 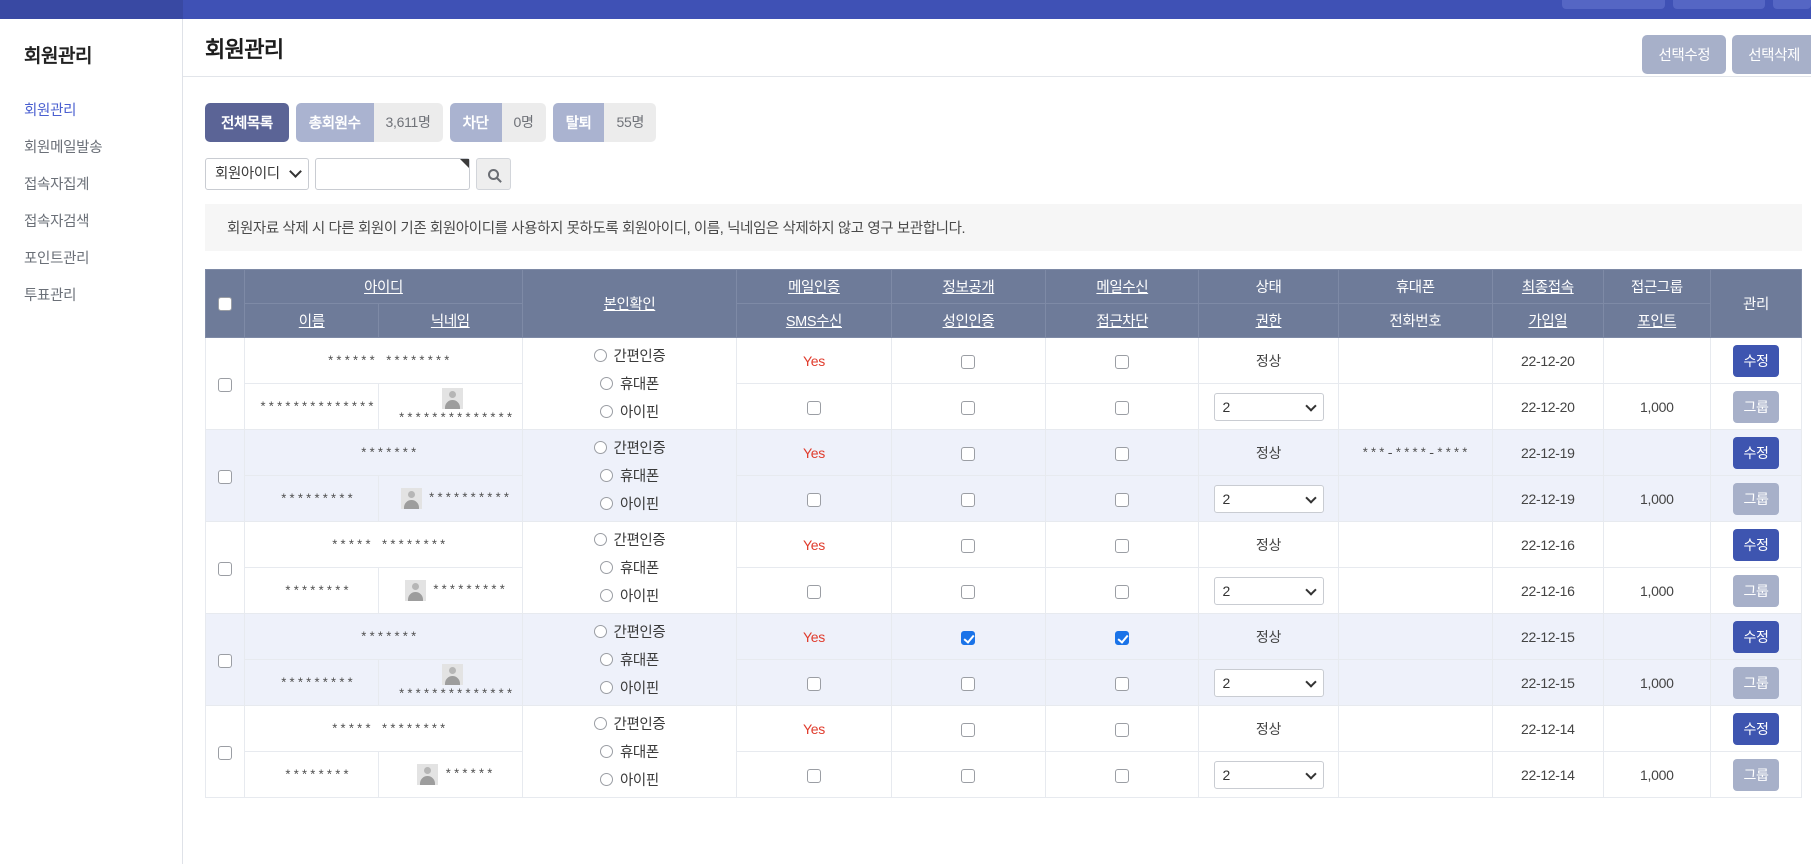 I want to click on th-mail-receive: 메일수신, so click(x=1122, y=286).